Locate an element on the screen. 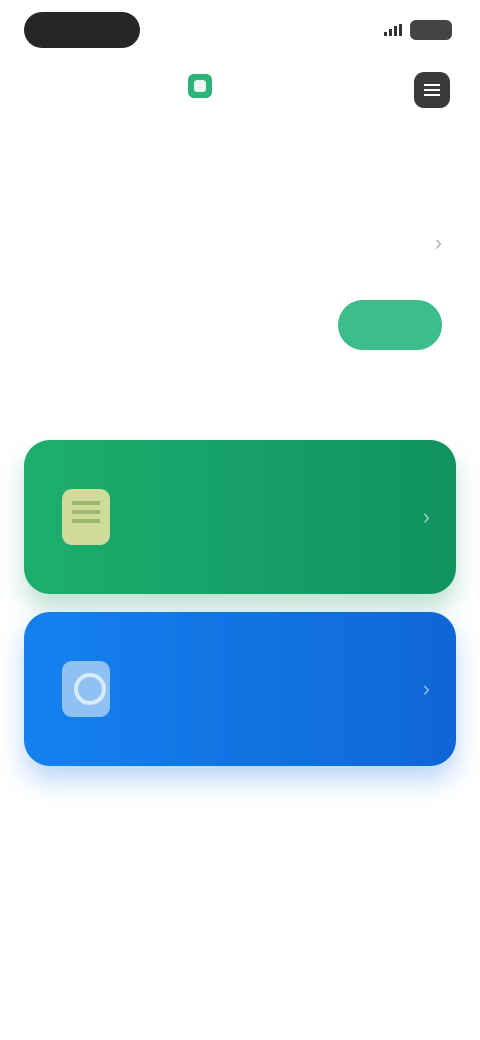 This screenshot has width=480, height=1040. status-icons is located at coordinates (418, 30).